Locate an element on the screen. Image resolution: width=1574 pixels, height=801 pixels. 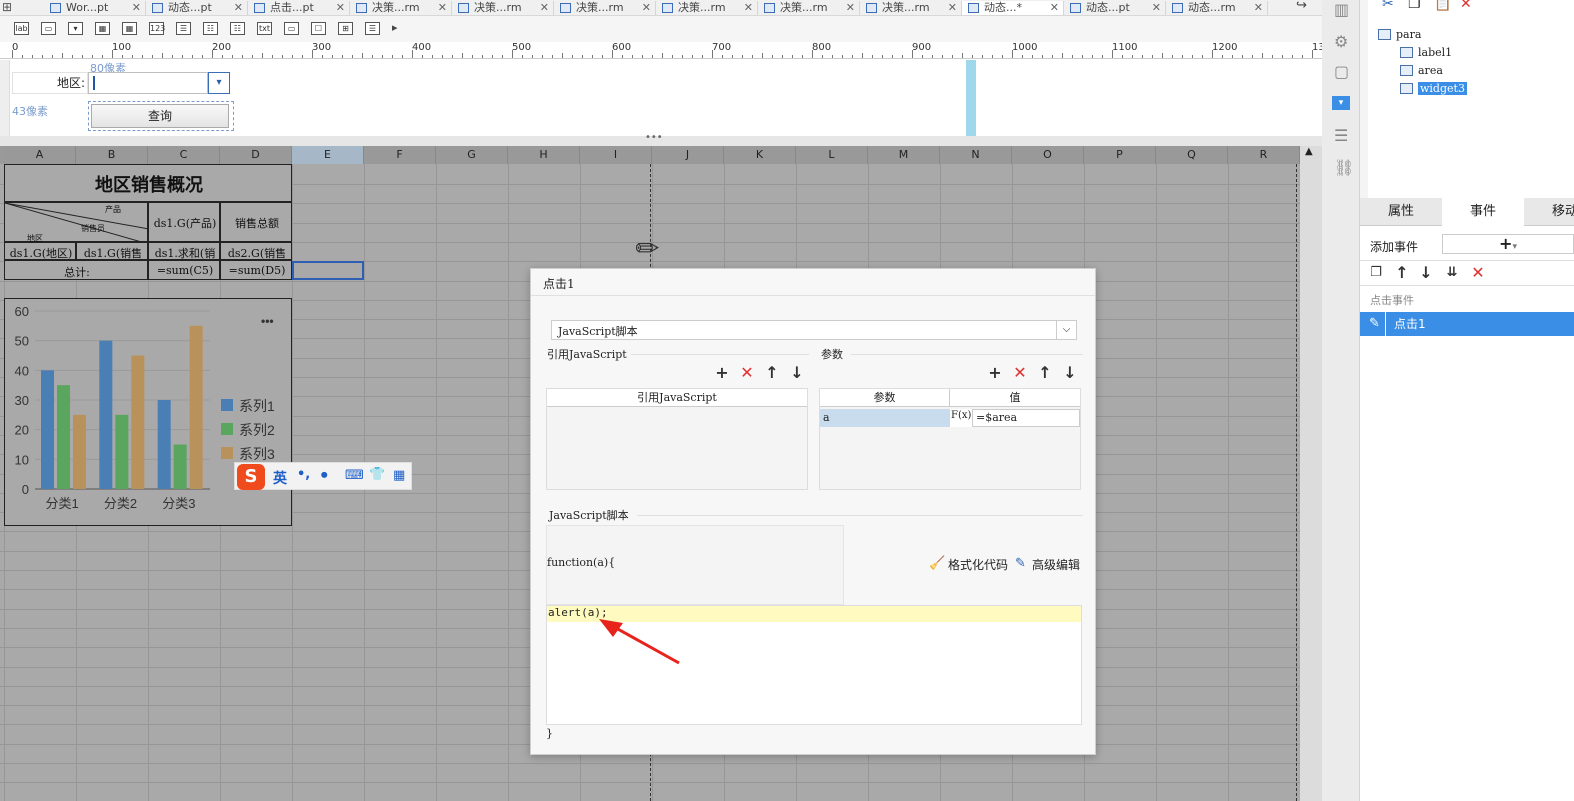
skin-shirt-icon: 👕 is located at coordinates (377, 474).